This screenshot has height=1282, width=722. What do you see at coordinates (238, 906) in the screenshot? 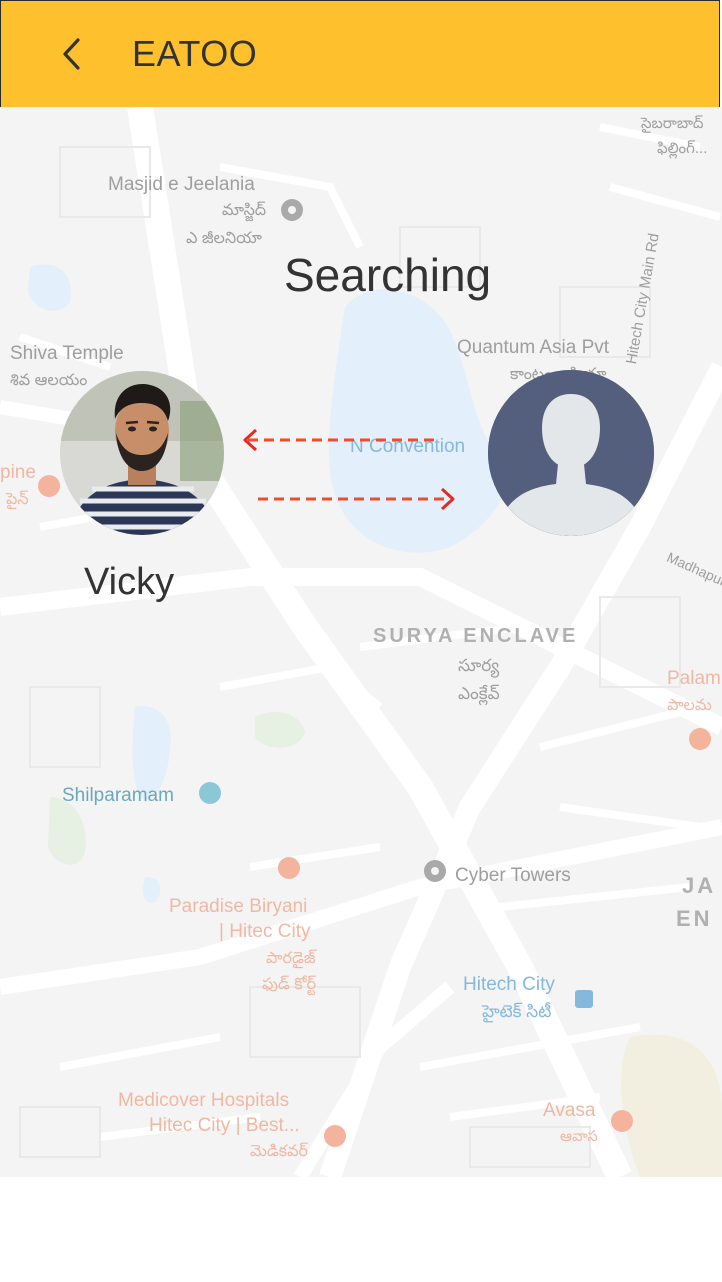
I see `map-label: Paradise Biryani` at bounding box center [238, 906].